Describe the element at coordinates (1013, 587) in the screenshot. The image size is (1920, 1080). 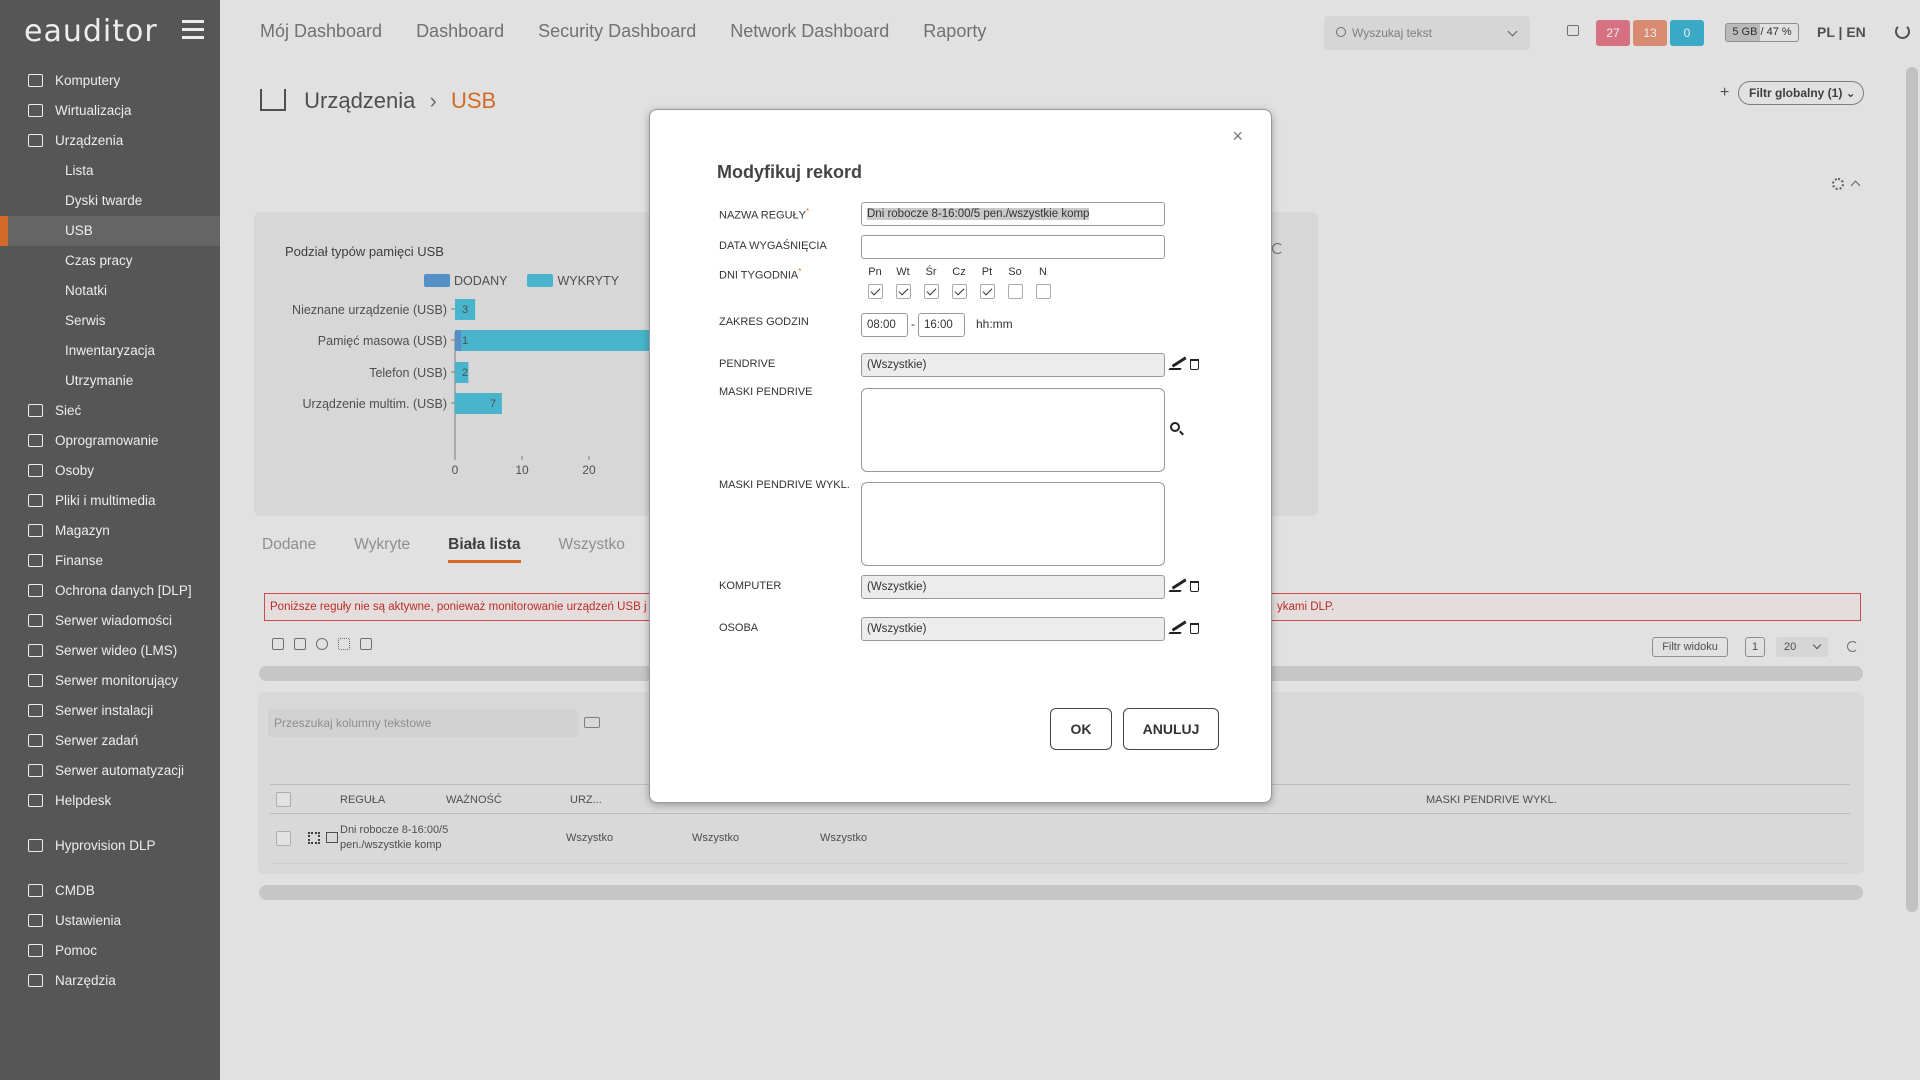
I see `computer-field: (Wszystkie)` at that location.